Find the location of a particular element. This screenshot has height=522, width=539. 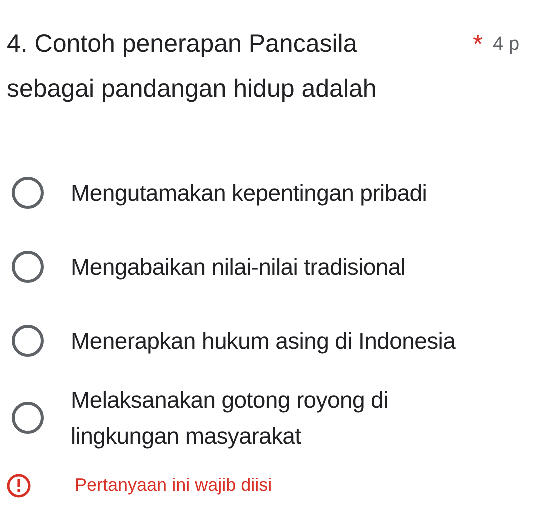

option-label: Melaksanakan gotong royong di lingkungan masyarakat is located at coordinates (230, 418).